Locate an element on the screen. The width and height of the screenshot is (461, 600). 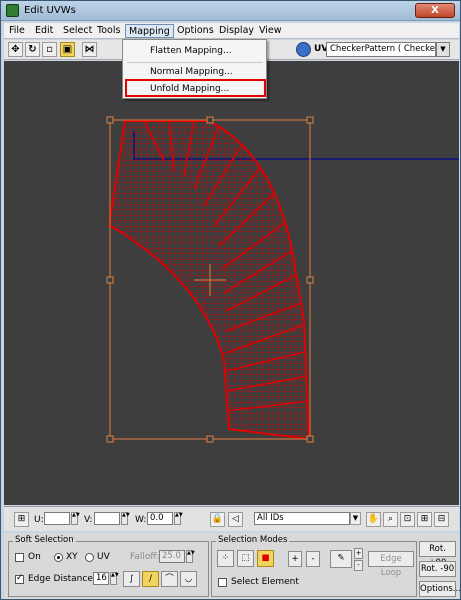
xy-label: XY is located at coordinates (72, 557).